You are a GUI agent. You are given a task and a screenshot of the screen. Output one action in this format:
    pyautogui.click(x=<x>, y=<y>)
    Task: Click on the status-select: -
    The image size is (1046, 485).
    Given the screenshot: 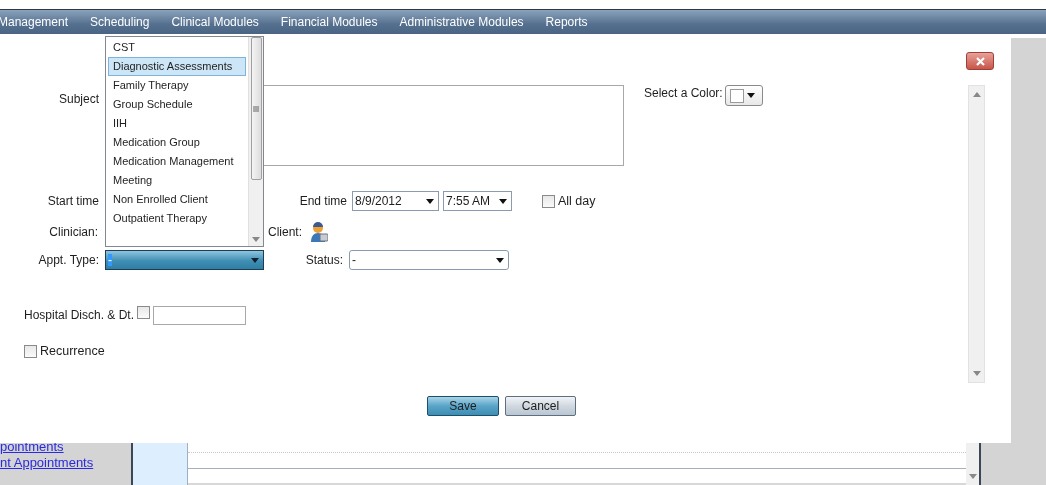 What is the action you would take?
    pyautogui.click(x=429, y=260)
    